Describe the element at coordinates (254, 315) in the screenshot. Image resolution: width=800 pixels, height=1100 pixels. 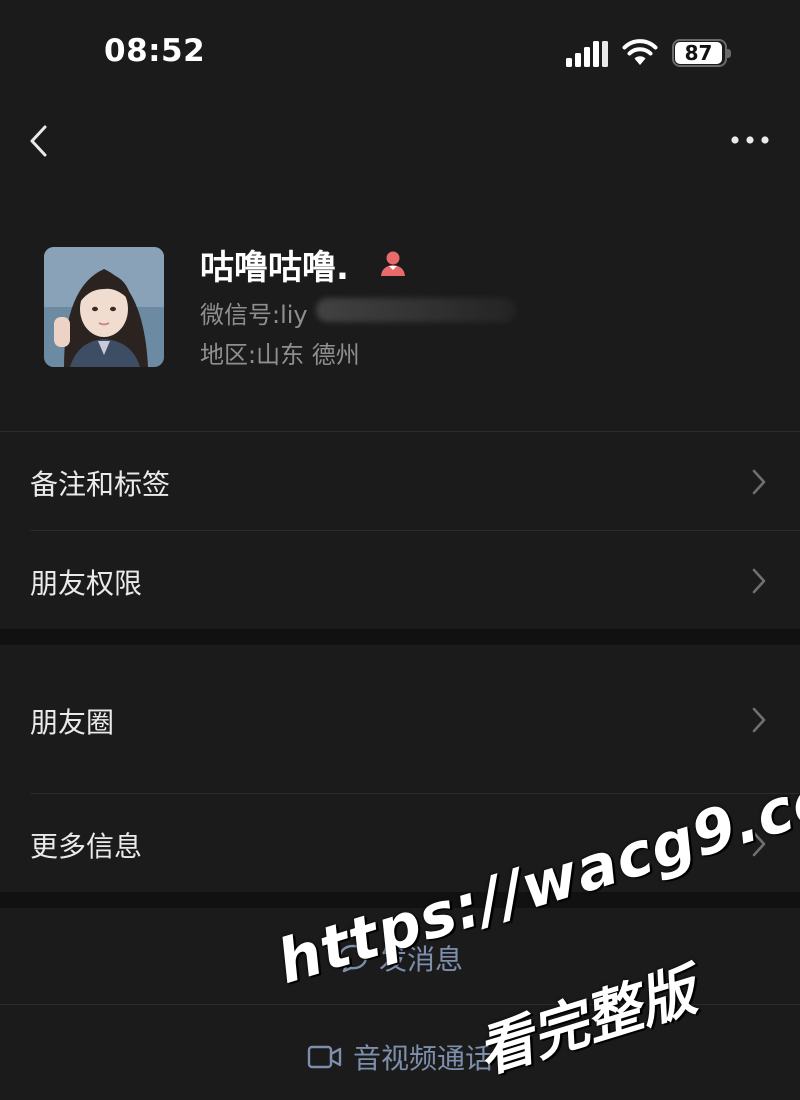
I see `wechat-id-label: 微信号:liy` at that location.